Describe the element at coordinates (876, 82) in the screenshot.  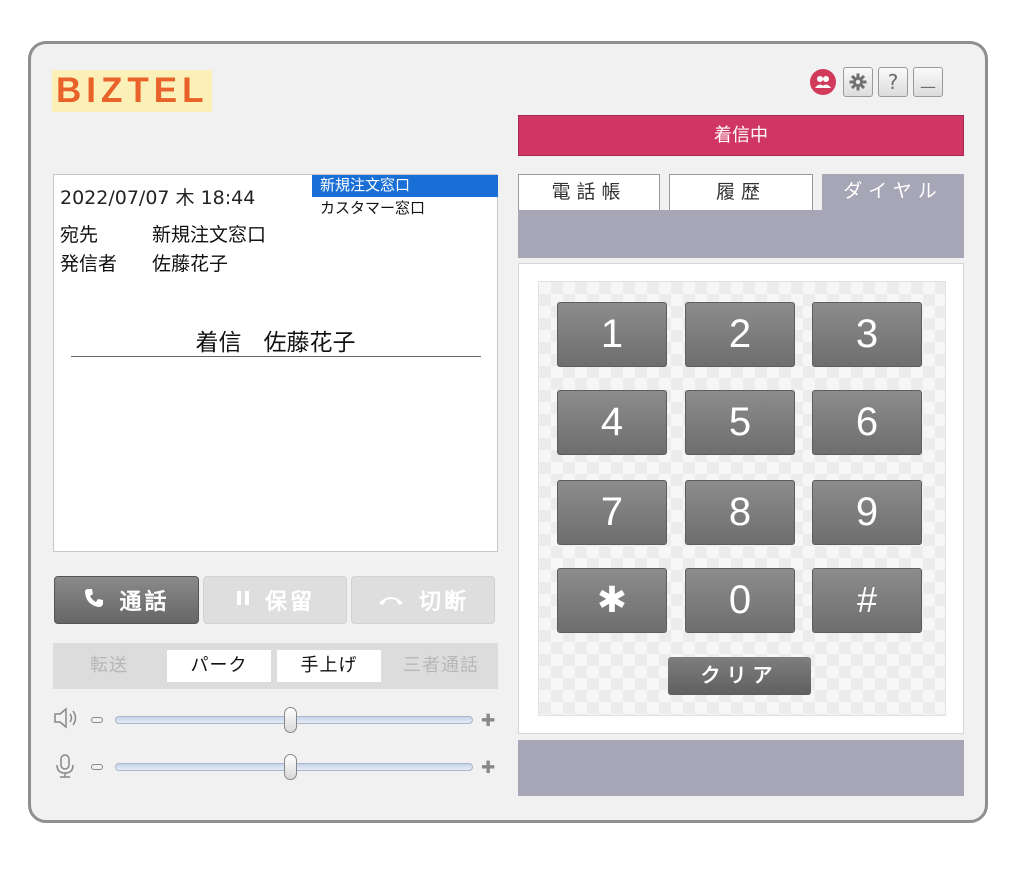
I see `header-toolbar: ? —` at that location.